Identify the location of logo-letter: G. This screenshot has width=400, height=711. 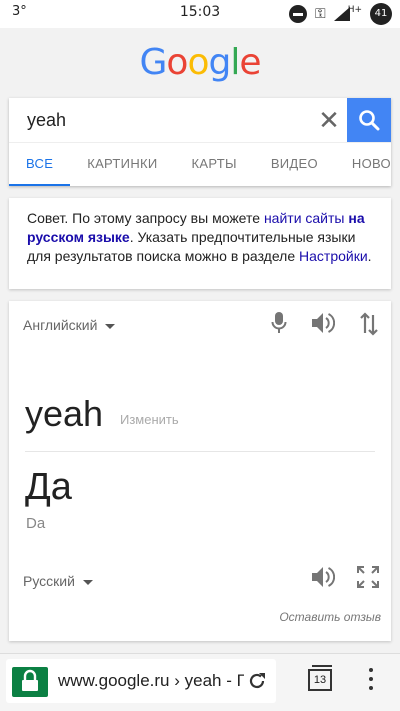
(153, 62).